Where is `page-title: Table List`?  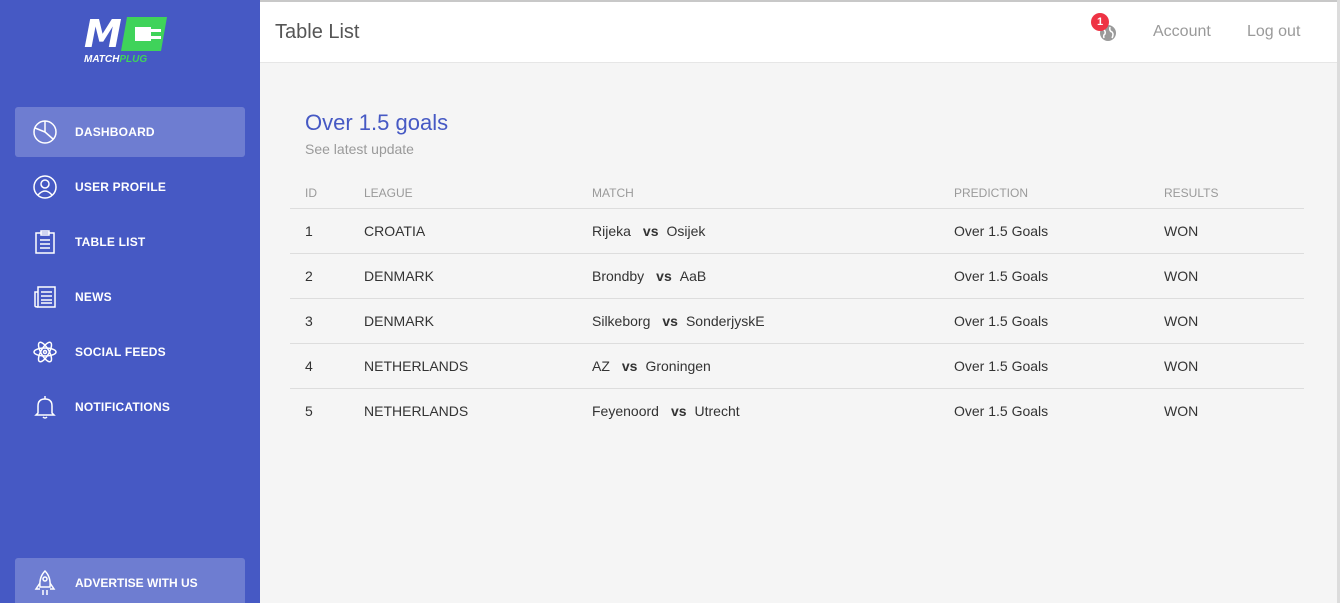 page-title: Table List is located at coordinates (317, 32).